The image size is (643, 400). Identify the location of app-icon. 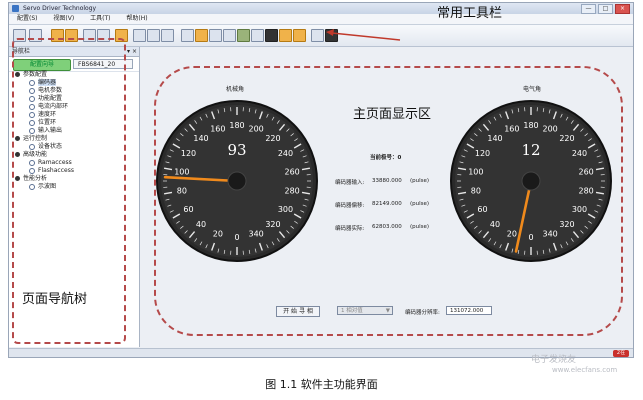
(15, 8).